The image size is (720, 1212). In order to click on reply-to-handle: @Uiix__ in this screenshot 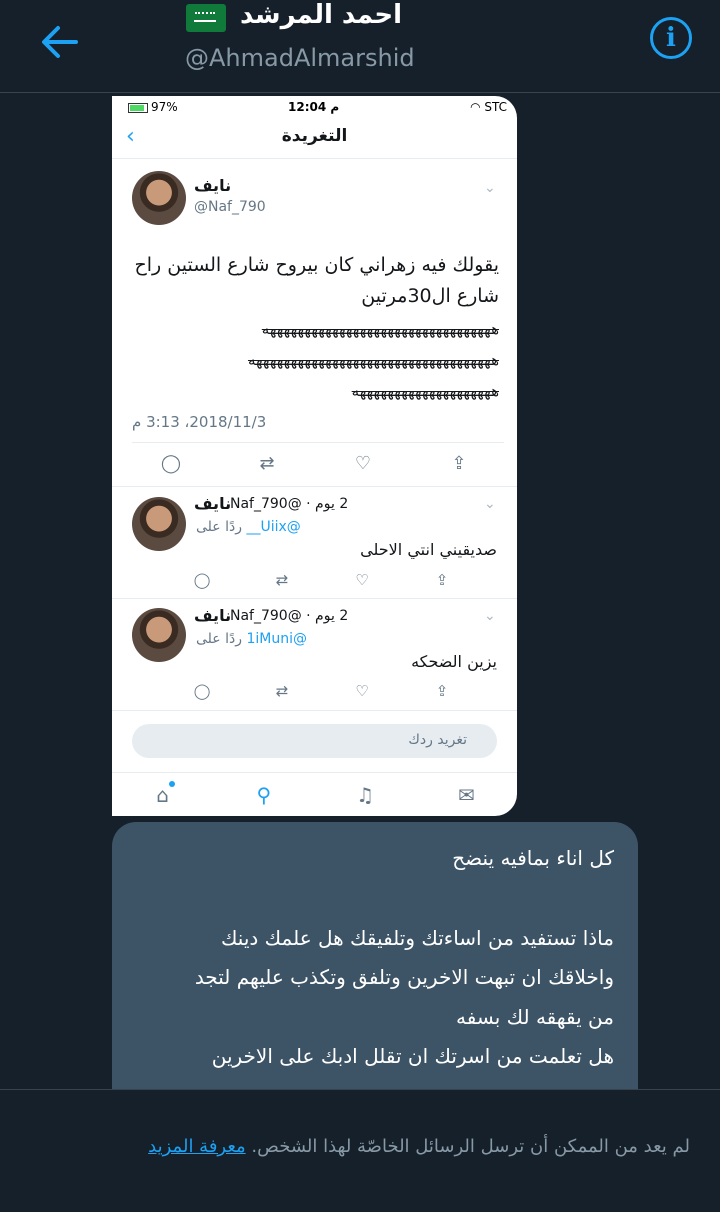, I will do `click(273, 527)`.